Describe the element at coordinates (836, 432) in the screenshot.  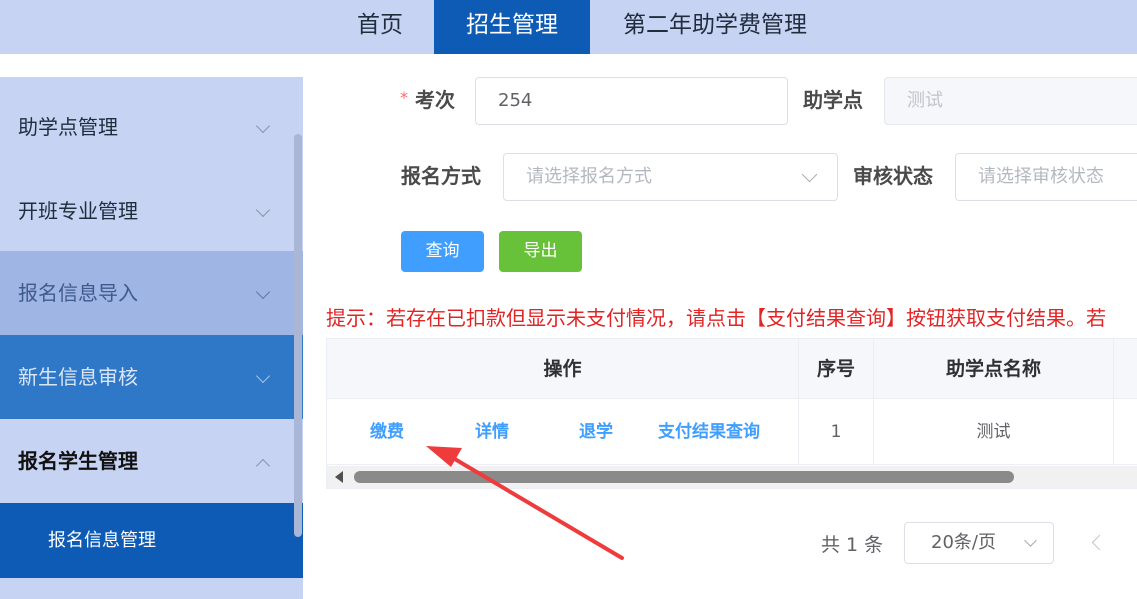
I see `table-cell-index: 1` at that location.